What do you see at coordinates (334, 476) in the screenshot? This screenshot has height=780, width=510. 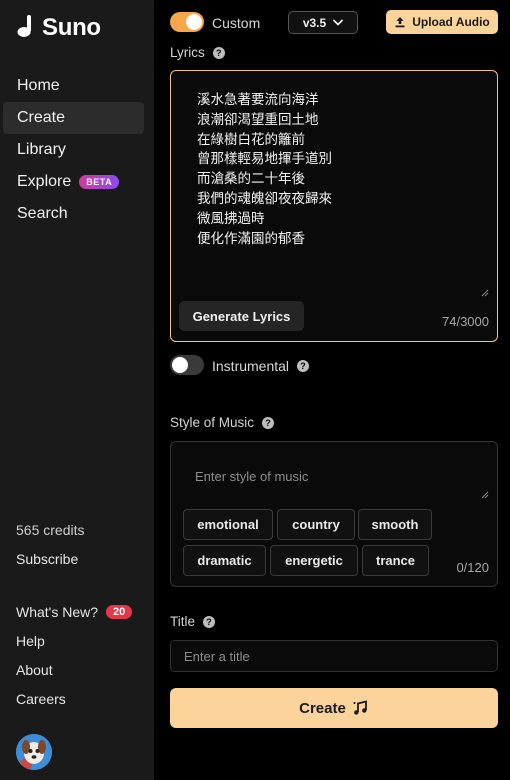 I see `style-input` at bounding box center [334, 476].